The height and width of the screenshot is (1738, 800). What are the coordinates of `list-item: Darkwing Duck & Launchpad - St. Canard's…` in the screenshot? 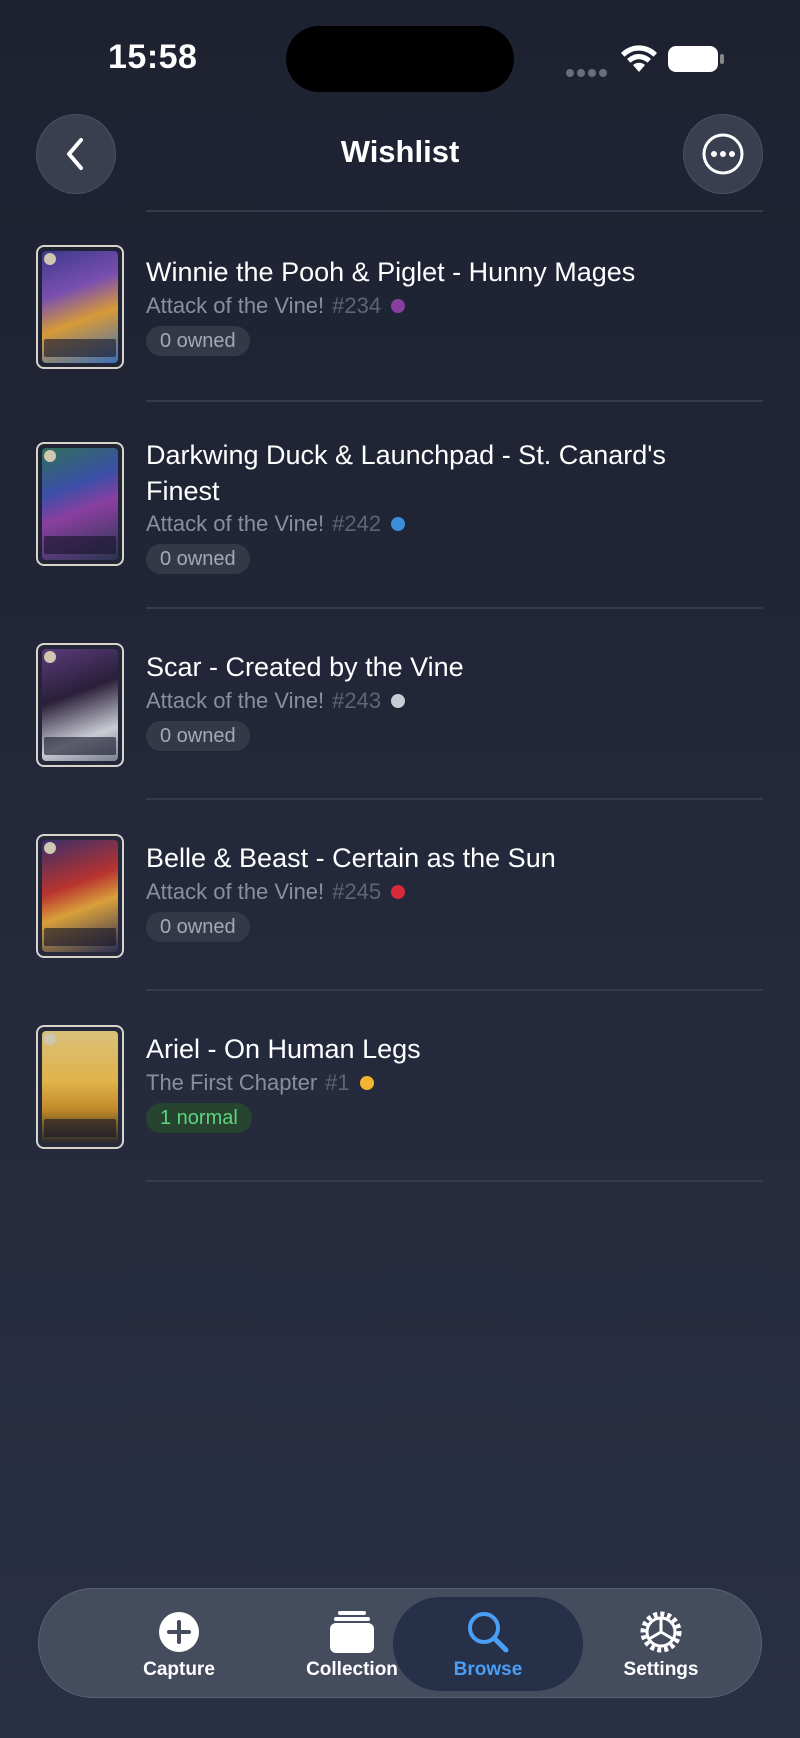 It's located at (400, 505).